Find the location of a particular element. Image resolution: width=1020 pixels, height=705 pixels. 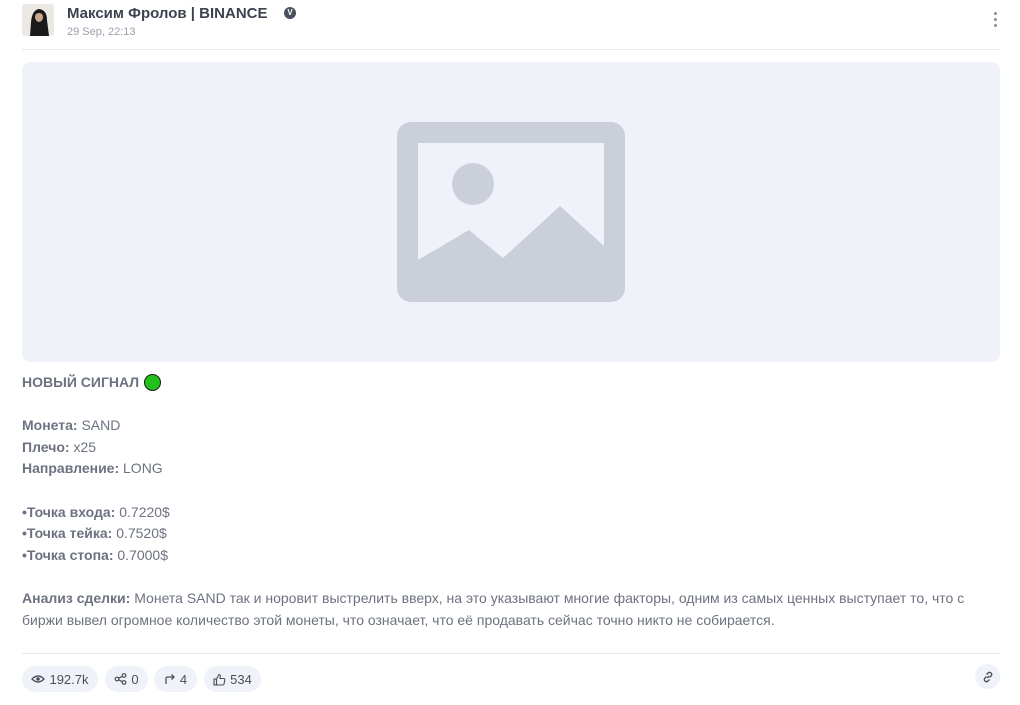

copy-link-button is located at coordinates (987, 676).